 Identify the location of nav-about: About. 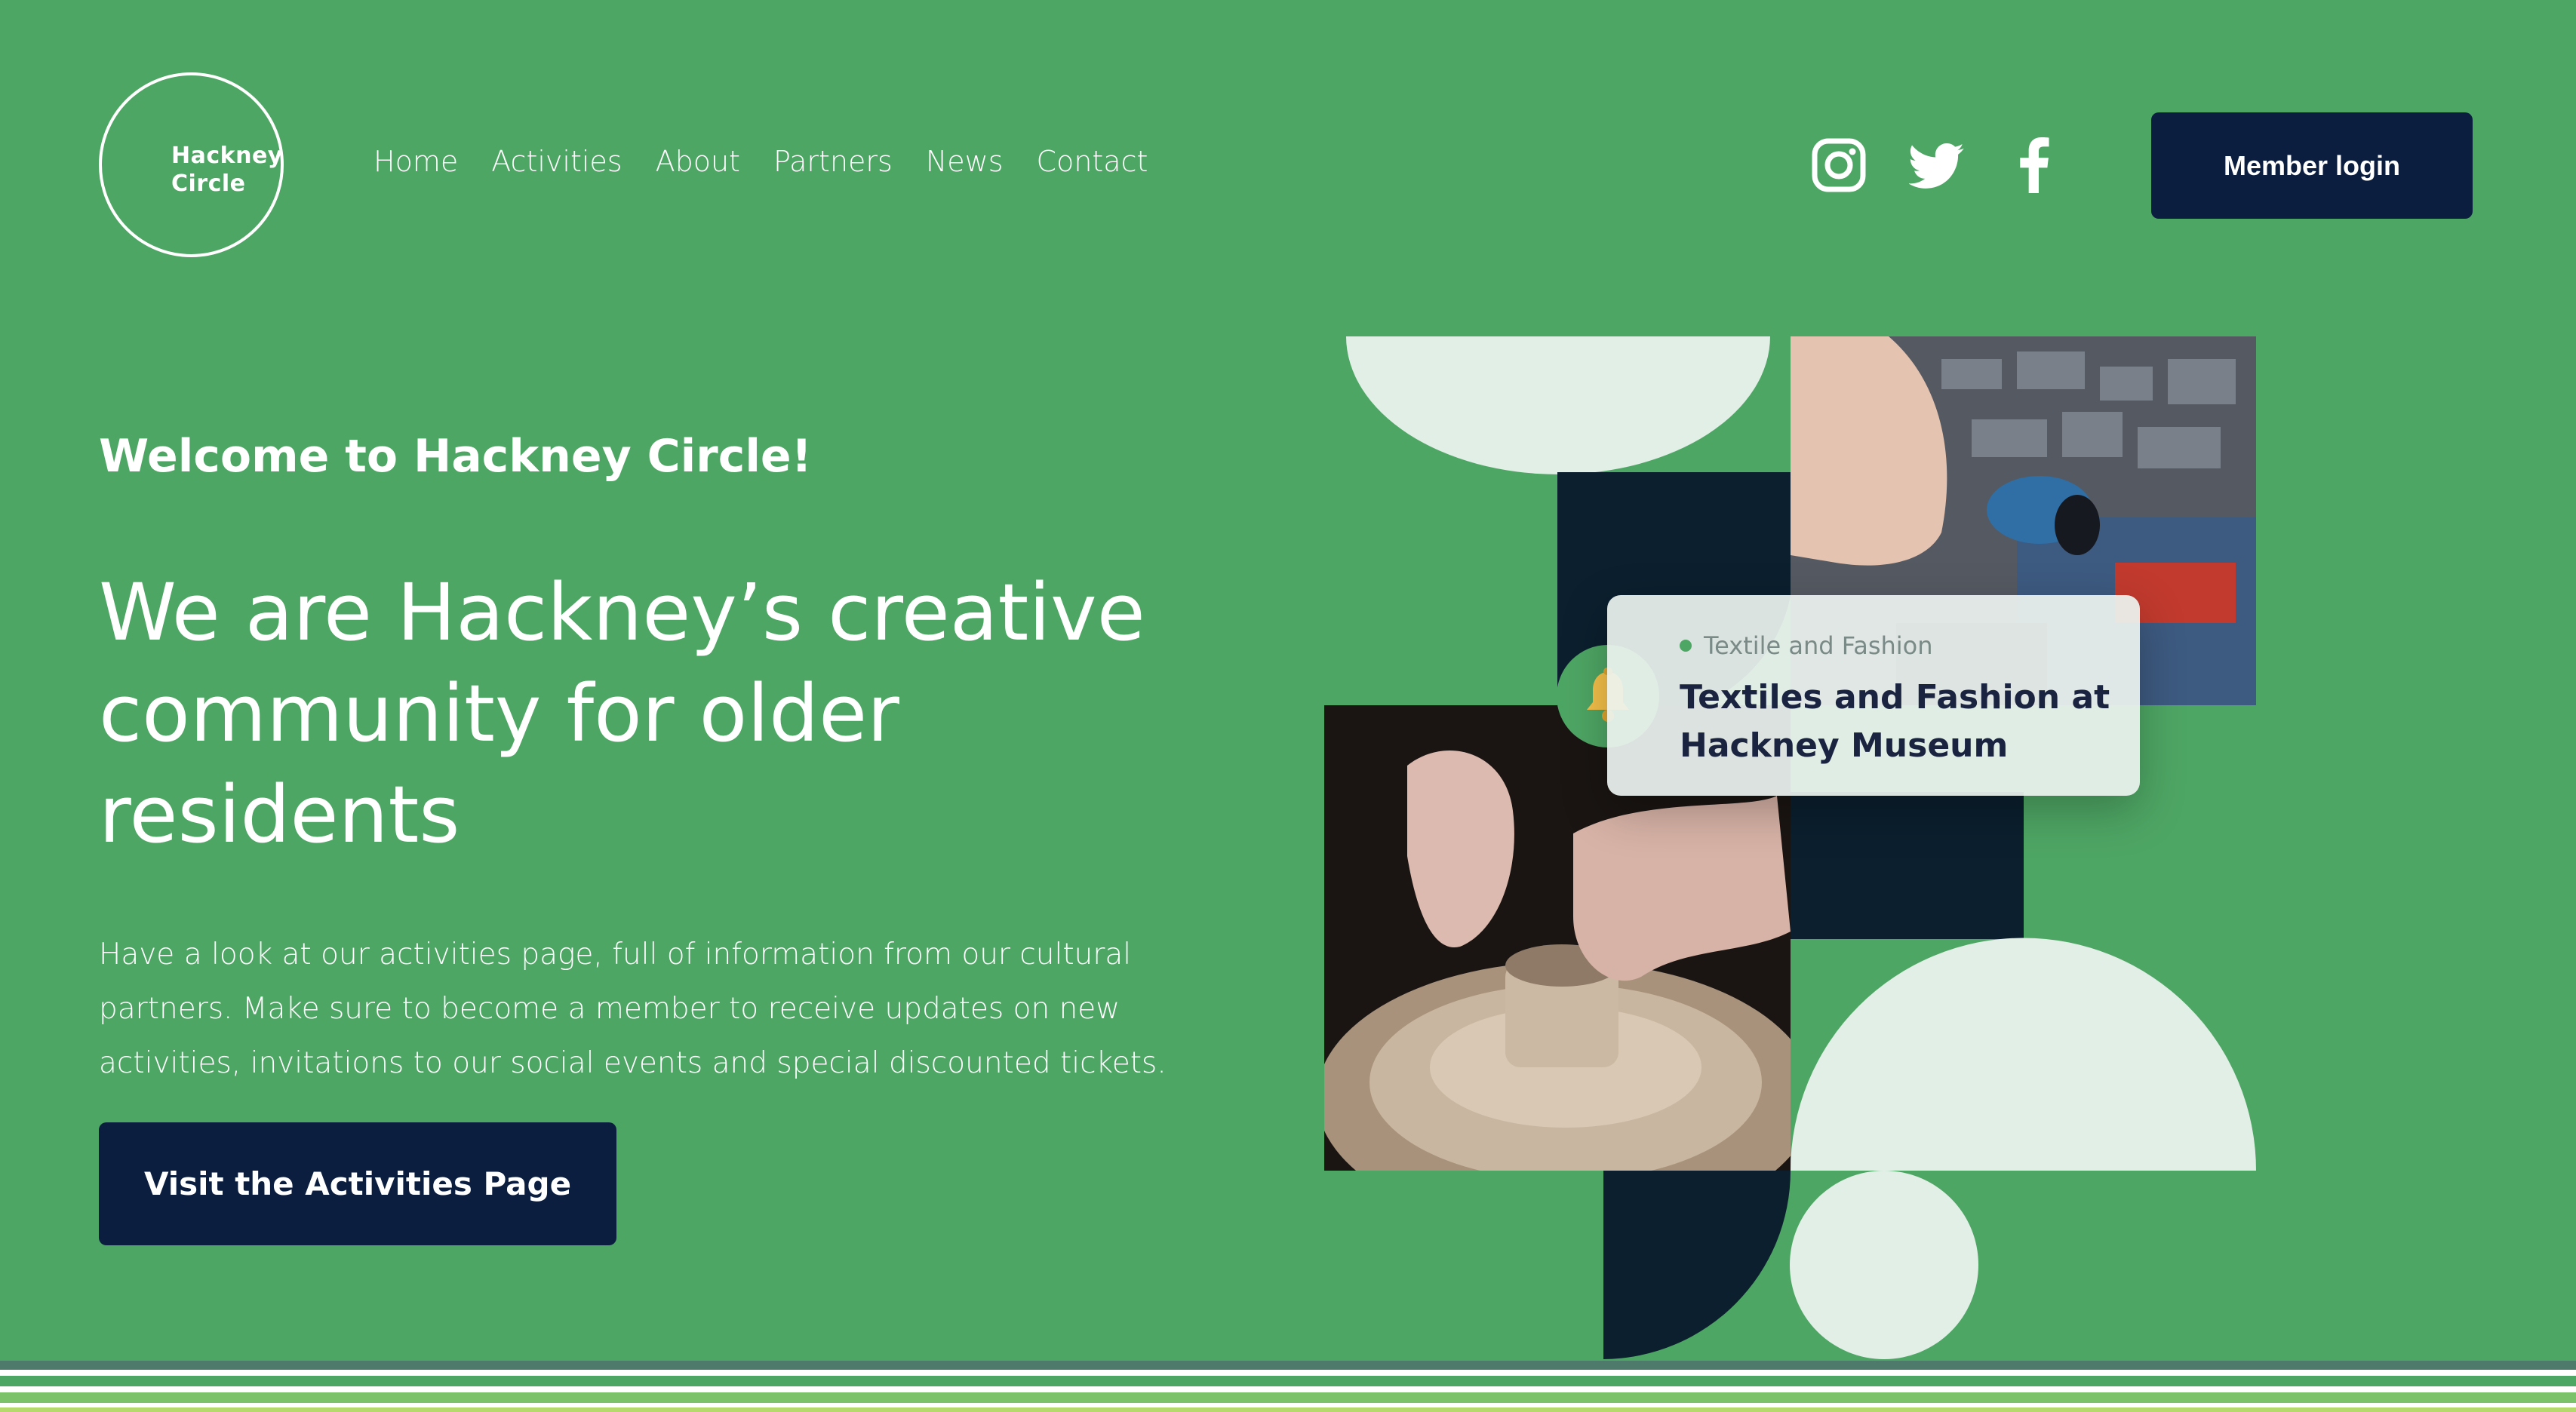
(698, 161).